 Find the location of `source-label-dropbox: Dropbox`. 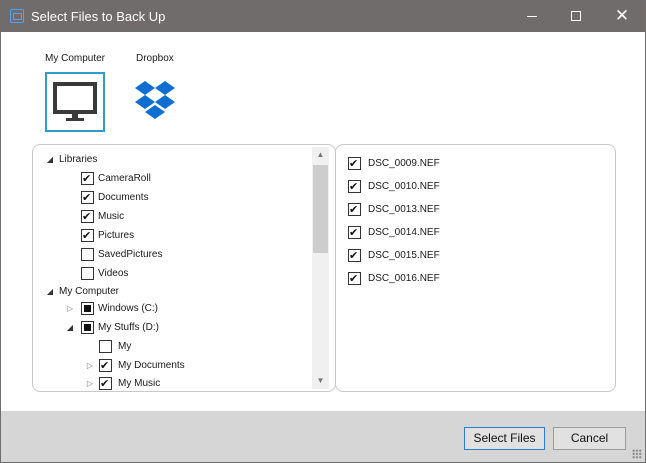

source-label-dropbox: Dropbox is located at coordinates (155, 58).